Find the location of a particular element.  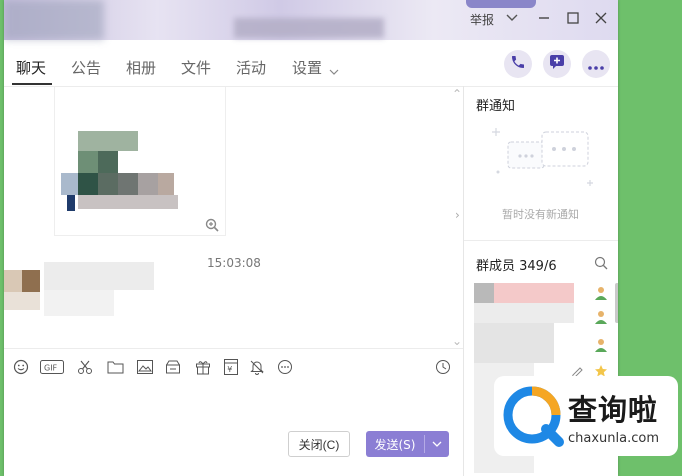

dropdown-chevron-icon is located at coordinates (512, 18).